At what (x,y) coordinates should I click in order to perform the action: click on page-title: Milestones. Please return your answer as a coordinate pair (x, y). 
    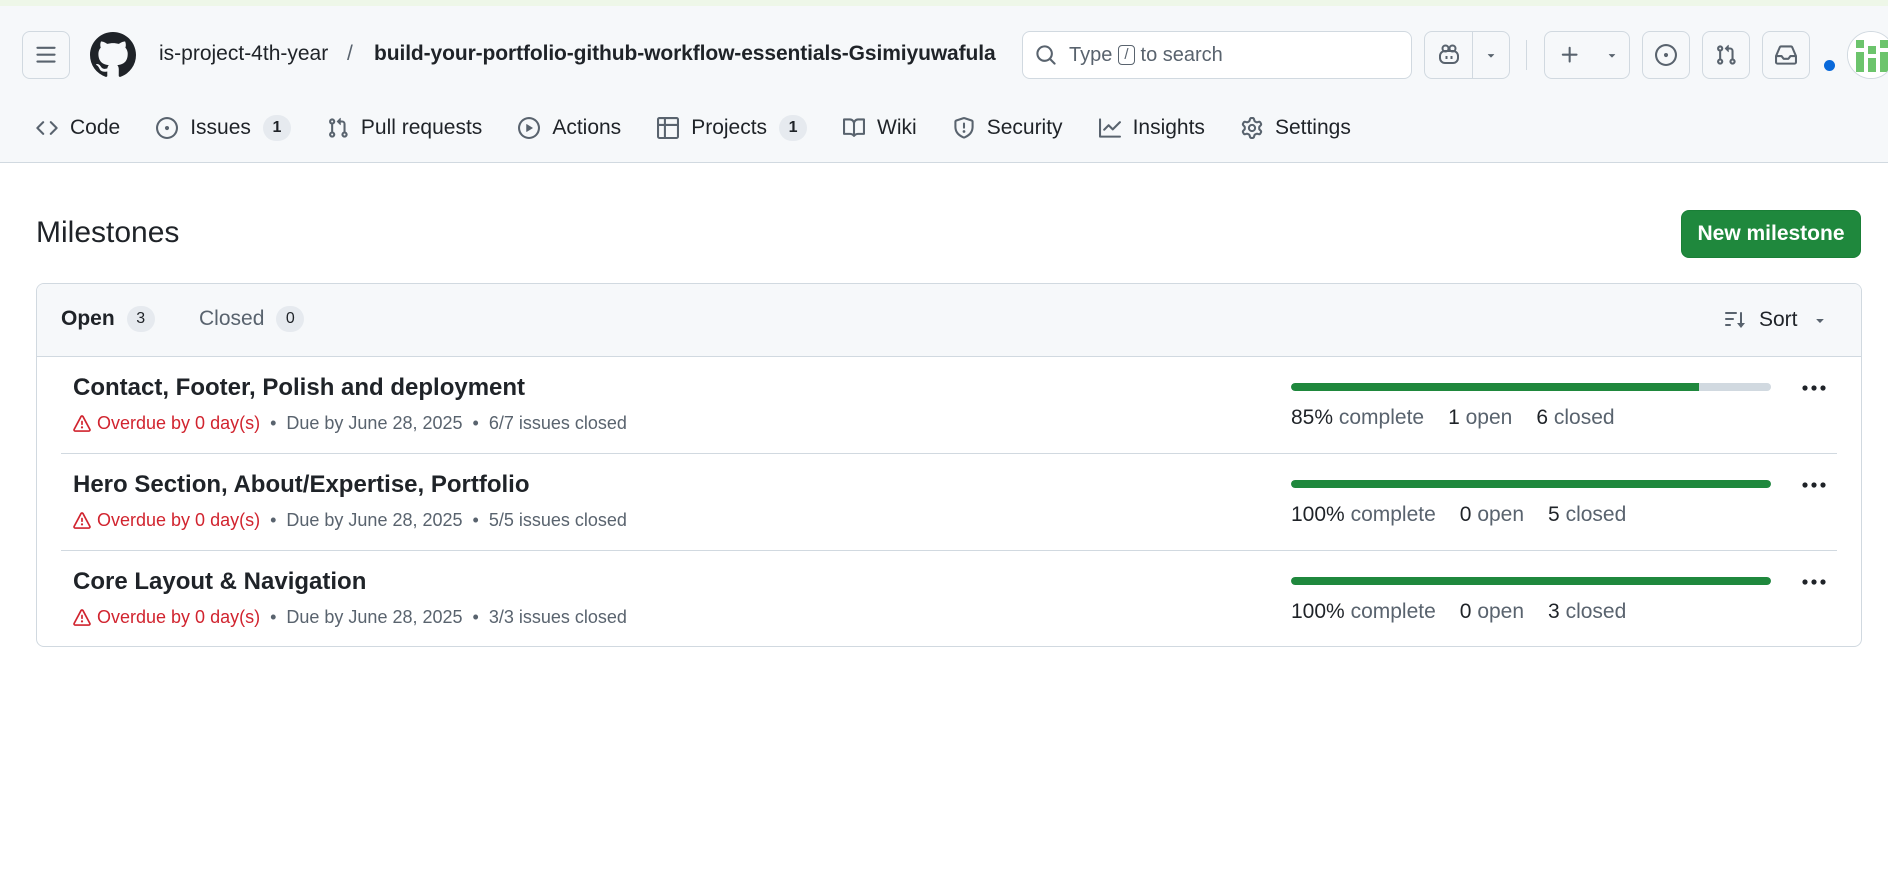
    Looking at the image, I should click on (108, 232).